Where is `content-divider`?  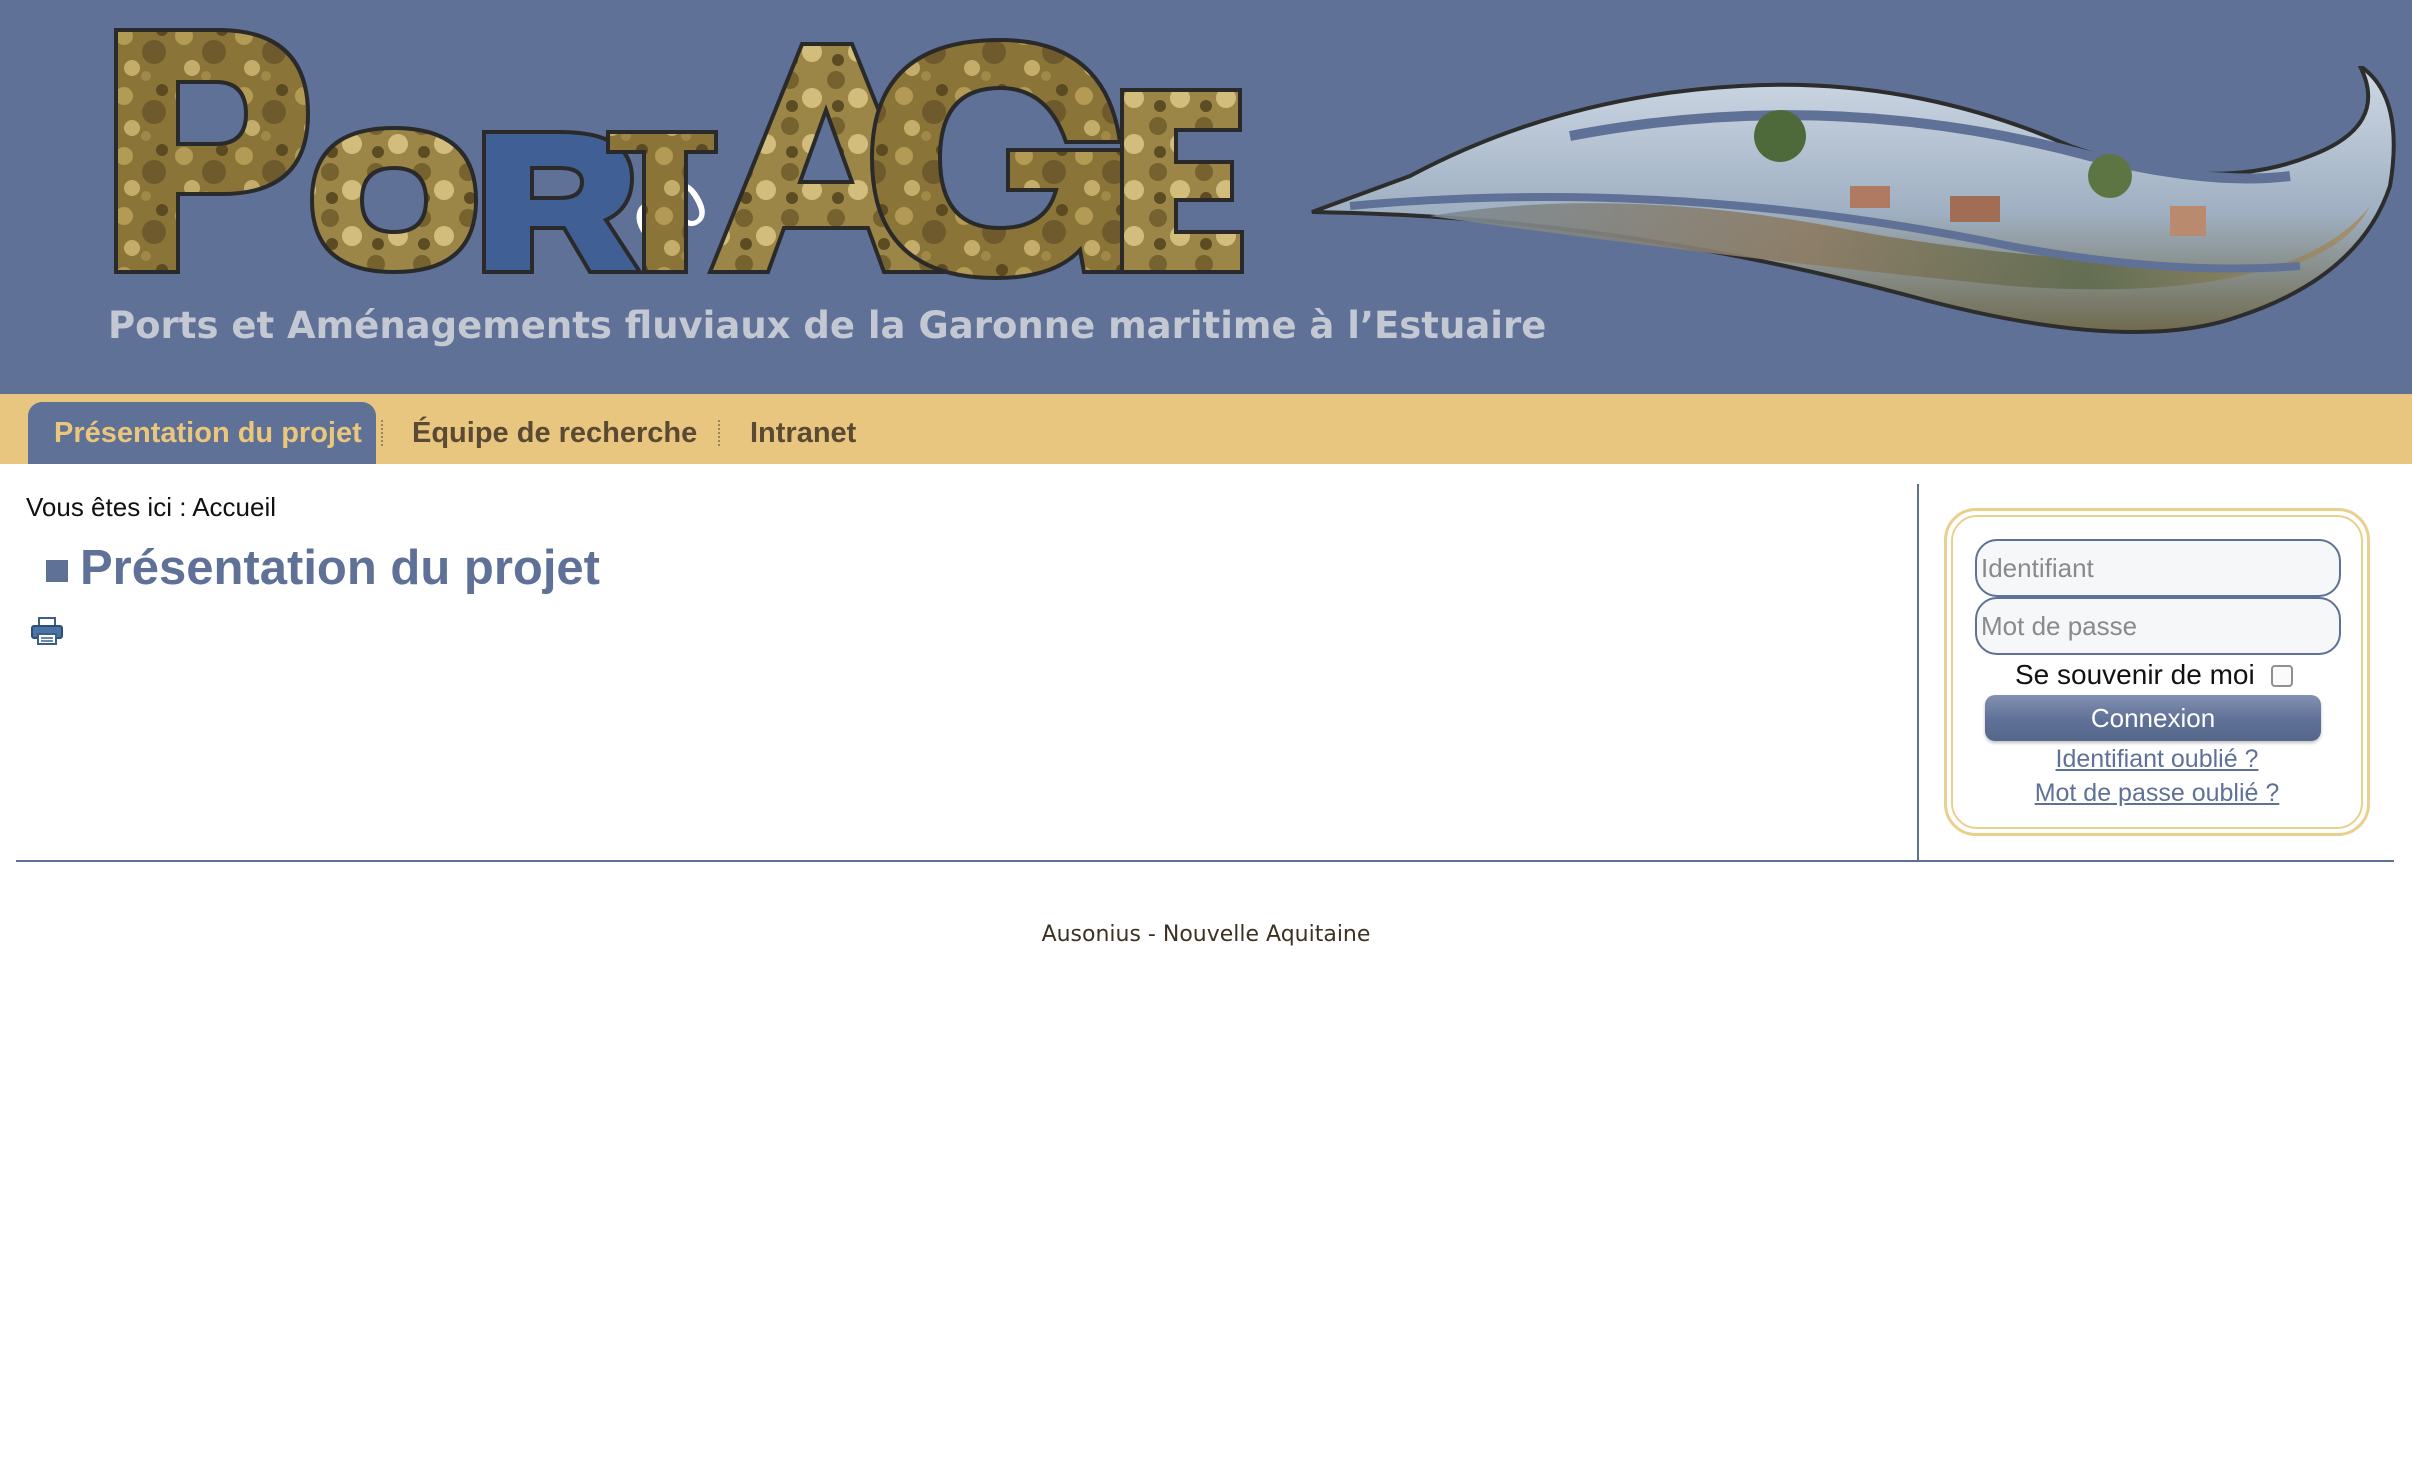 content-divider is located at coordinates (1205, 861).